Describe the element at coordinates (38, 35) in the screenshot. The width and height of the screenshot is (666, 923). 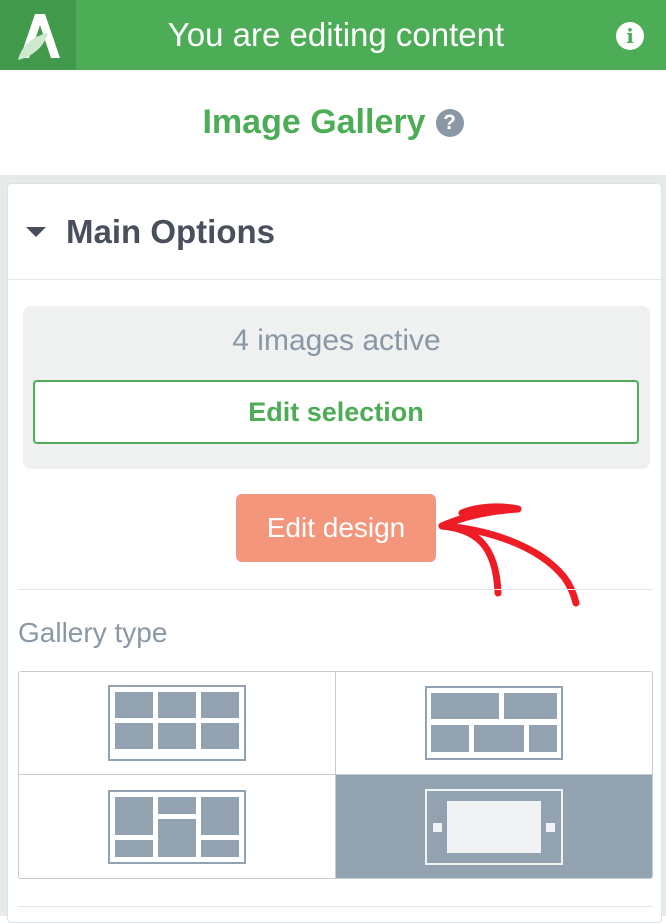
I see `leaf-a-logo-icon` at that location.